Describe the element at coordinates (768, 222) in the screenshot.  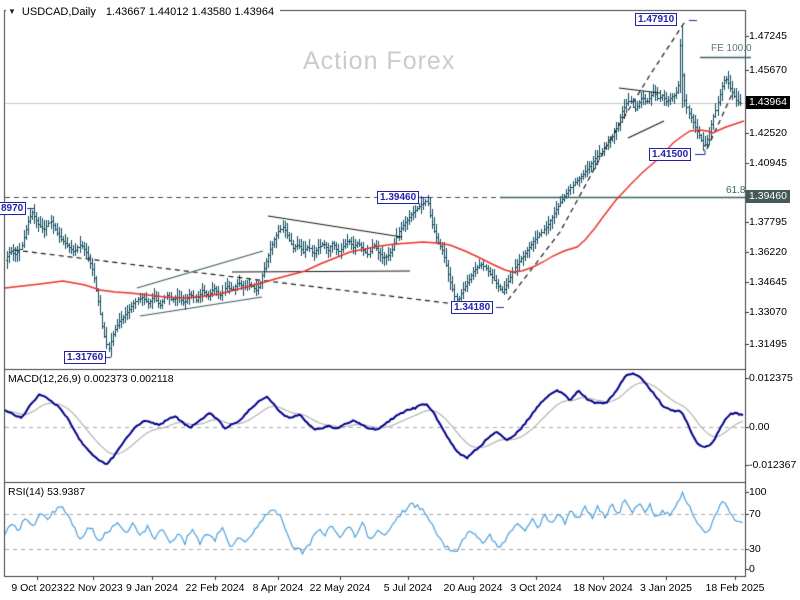
I see `price-axis-label: 1.37795` at that location.